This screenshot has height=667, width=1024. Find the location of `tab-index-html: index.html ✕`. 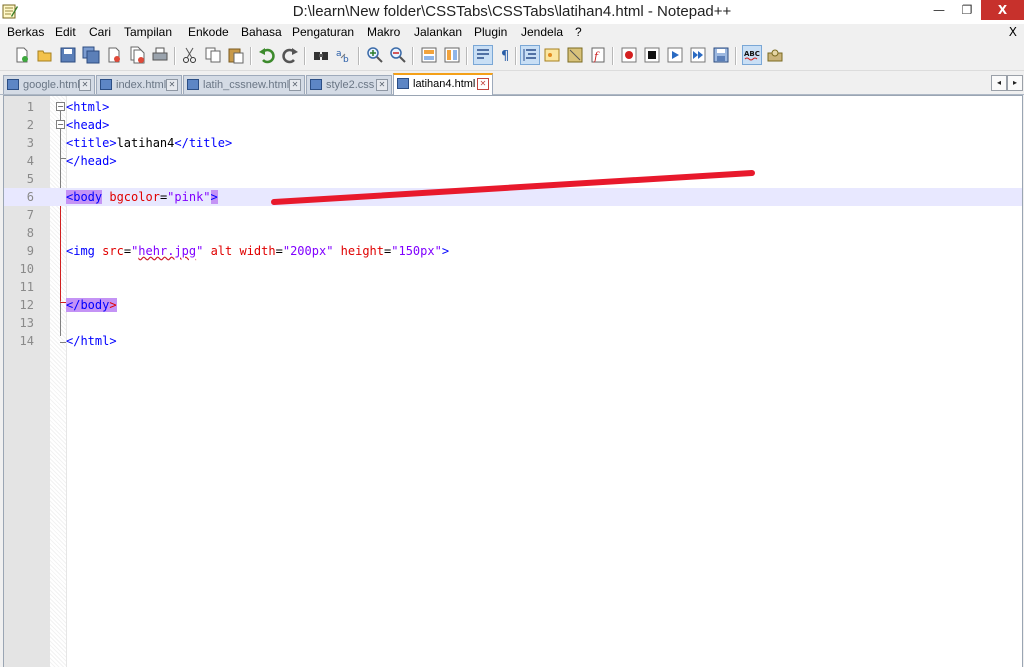

tab-index-html: index.html ✕ is located at coordinates (139, 84).